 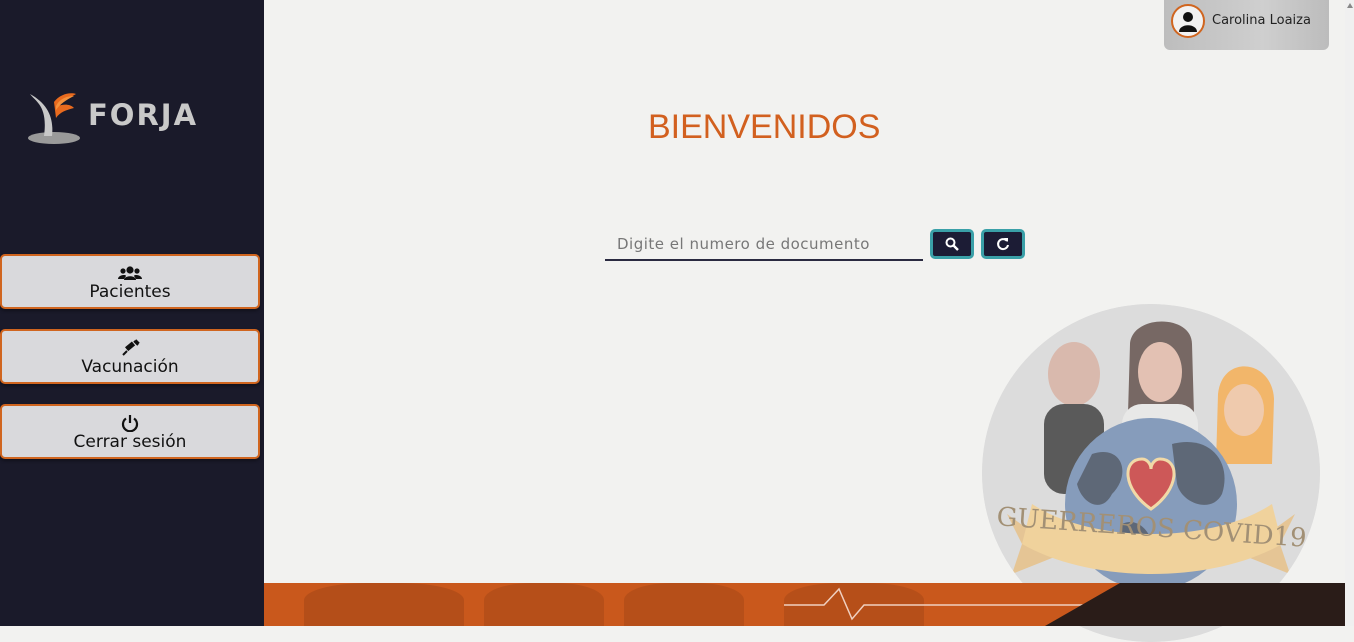 What do you see at coordinates (1350, 5) in the screenshot?
I see `scroll-up-icon` at bounding box center [1350, 5].